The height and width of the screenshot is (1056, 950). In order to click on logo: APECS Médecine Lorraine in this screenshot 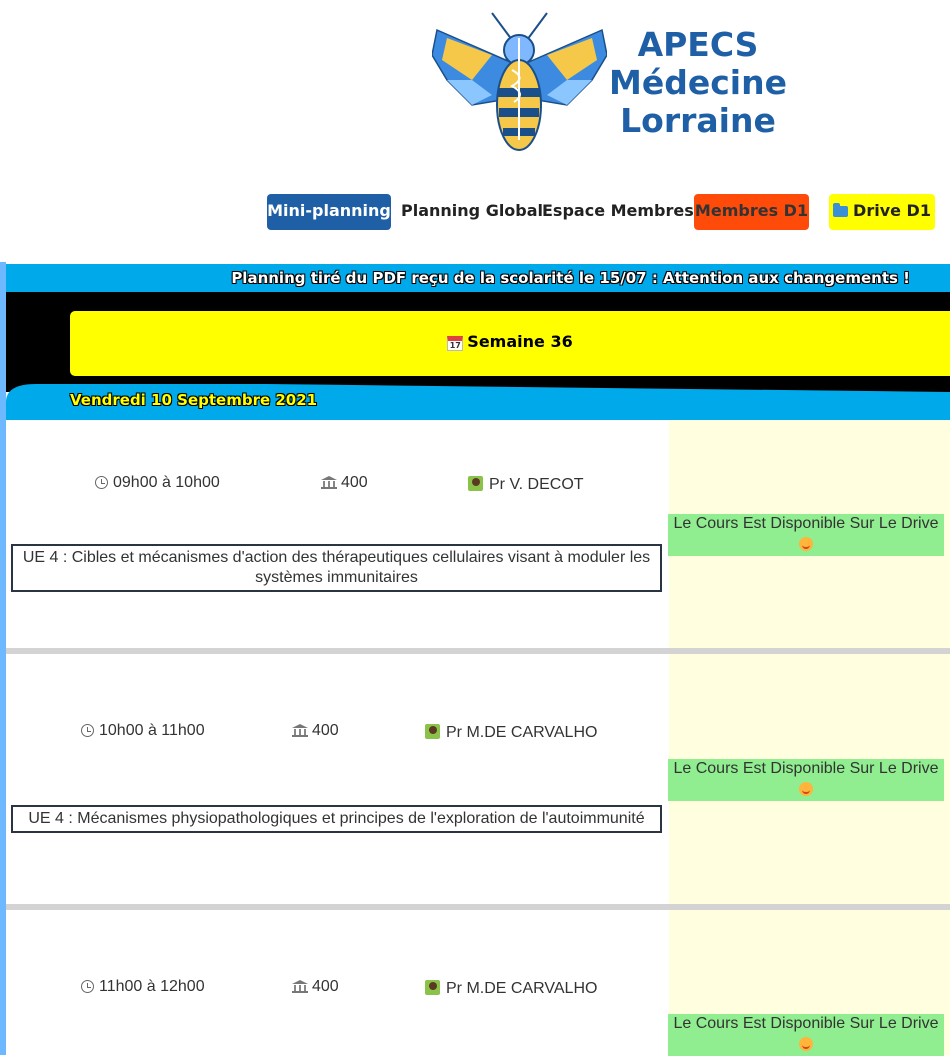, I will do `click(612, 85)`.